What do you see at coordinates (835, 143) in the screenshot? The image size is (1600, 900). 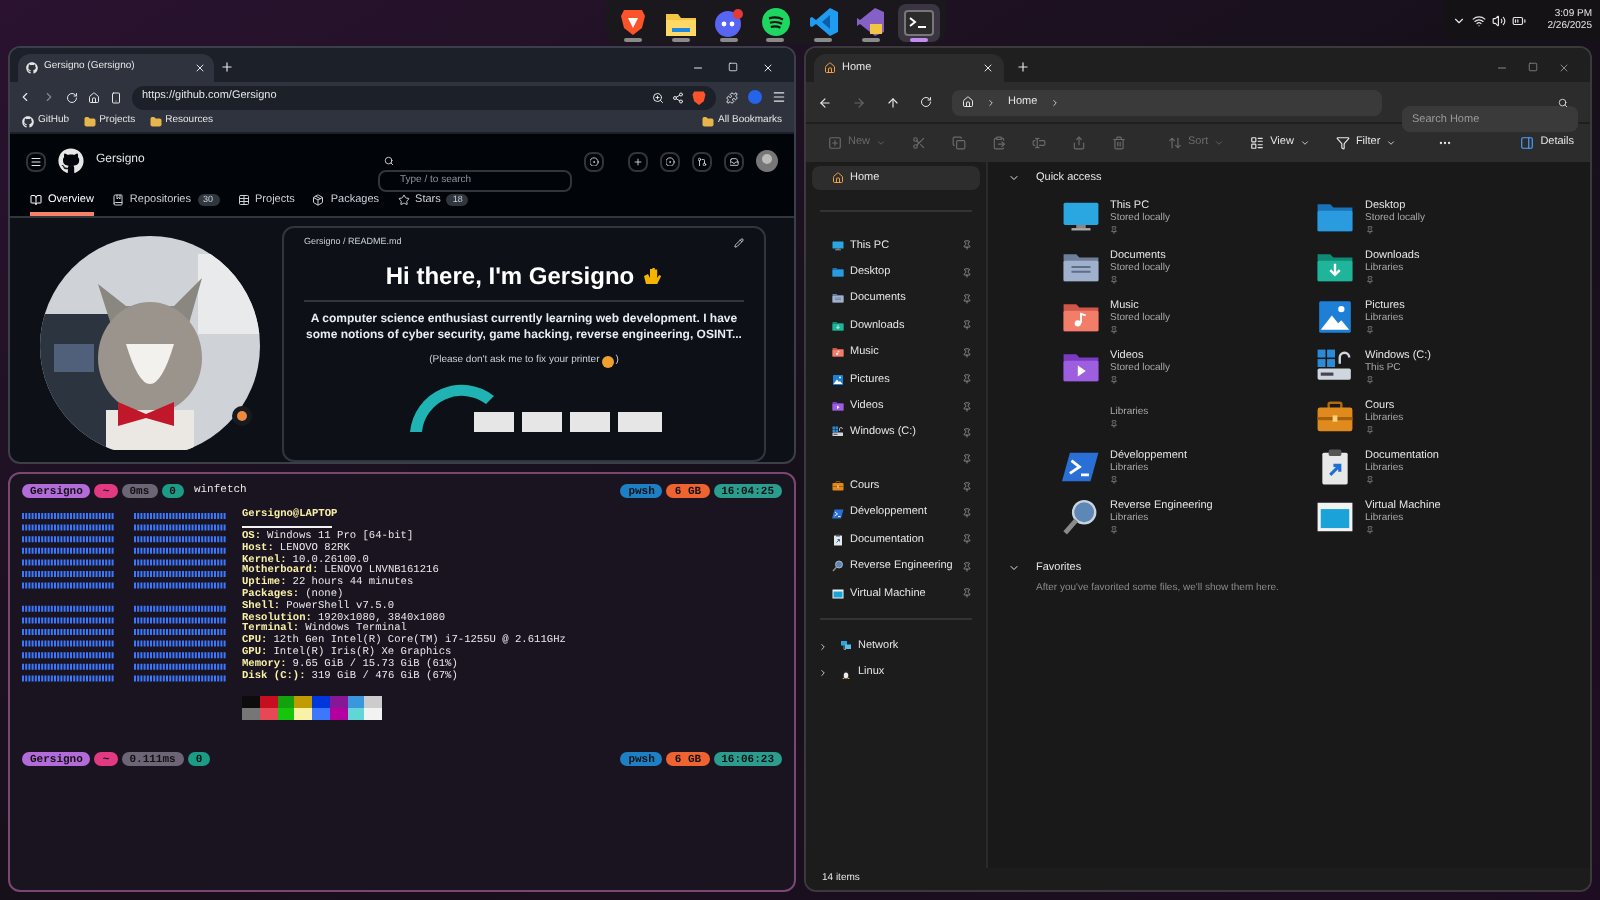 I see `new-icon` at bounding box center [835, 143].